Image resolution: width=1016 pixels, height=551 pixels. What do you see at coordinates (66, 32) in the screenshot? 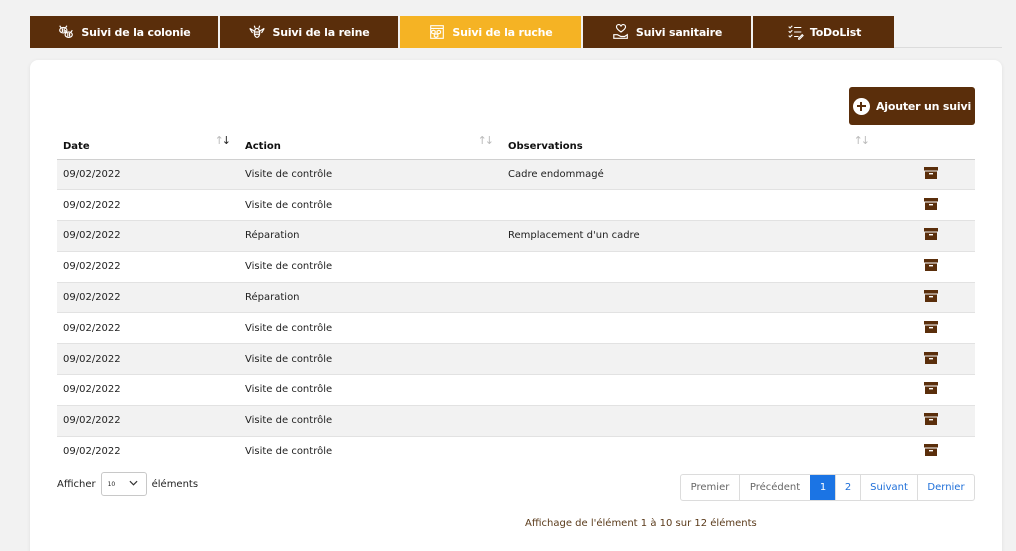
I see `bees-icon` at bounding box center [66, 32].